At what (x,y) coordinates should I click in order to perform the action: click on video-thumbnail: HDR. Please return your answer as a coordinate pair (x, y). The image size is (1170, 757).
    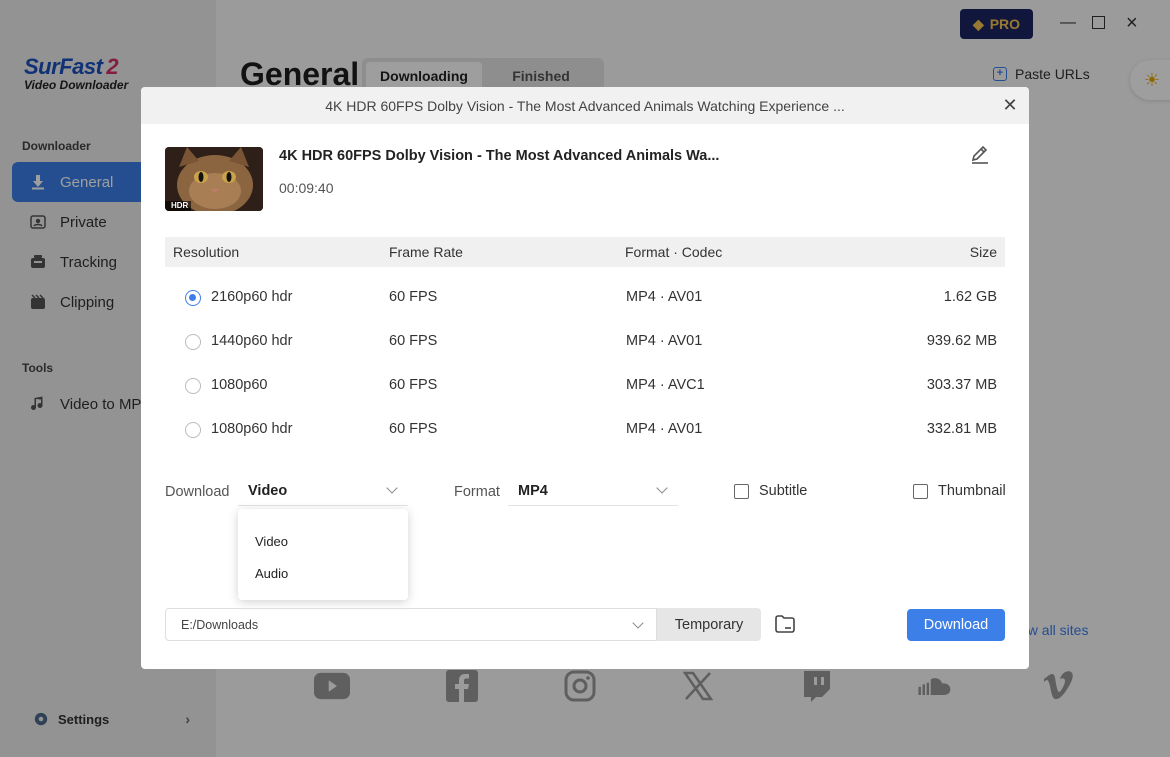
    Looking at the image, I should click on (214, 179).